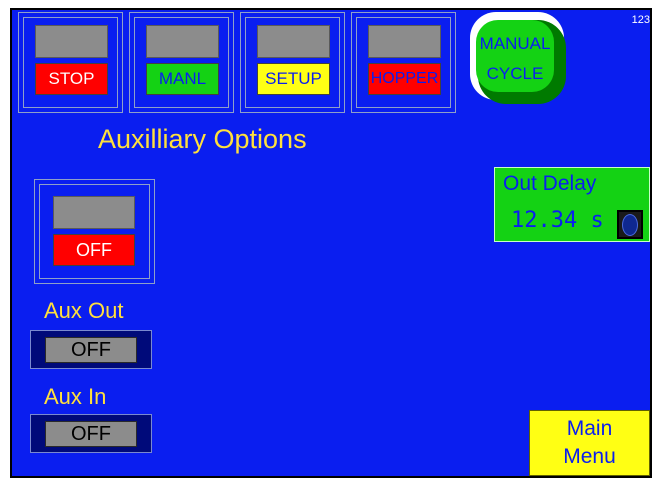 The width and height of the screenshot is (656, 480). What do you see at coordinates (640, 20) in the screenshot?
I see `corner-number: 123` at bounding box center [640, 20].